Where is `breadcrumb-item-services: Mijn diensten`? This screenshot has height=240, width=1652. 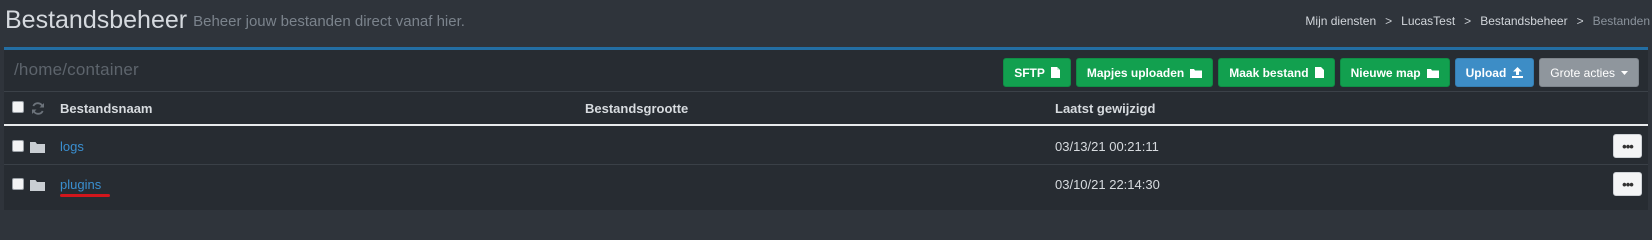 breadcrumb-item-services: Mijn diensten is located at coordinates (1340, 21).